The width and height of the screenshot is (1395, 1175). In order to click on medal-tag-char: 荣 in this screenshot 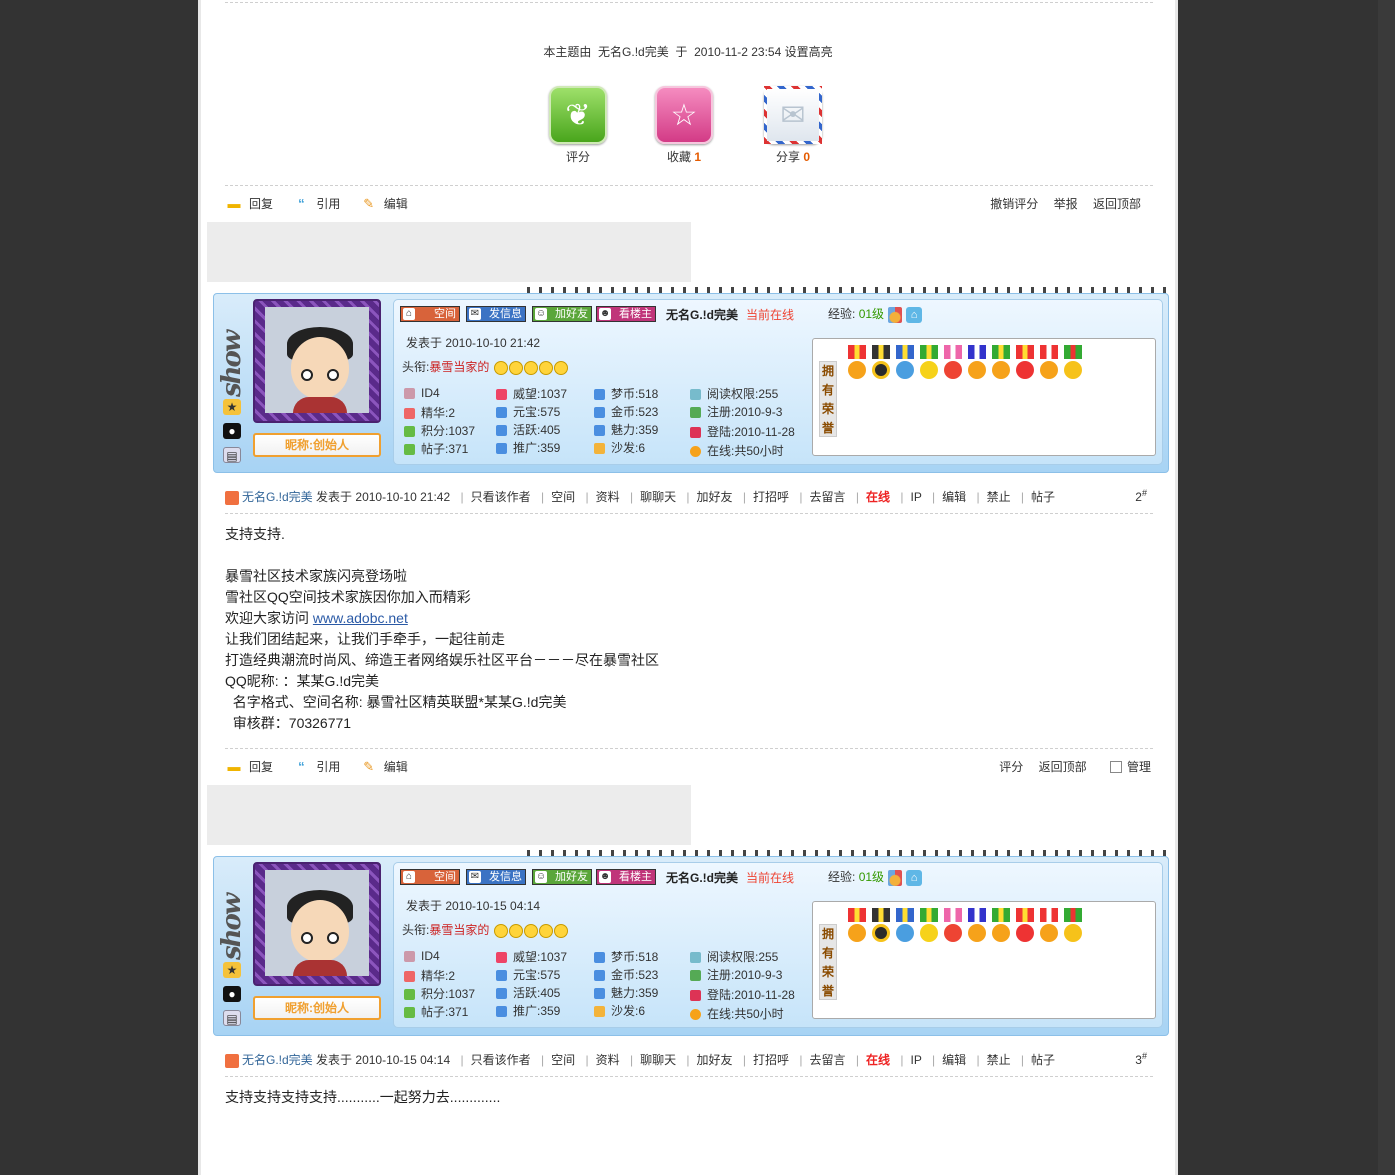, I will do `click(827, 409)`.